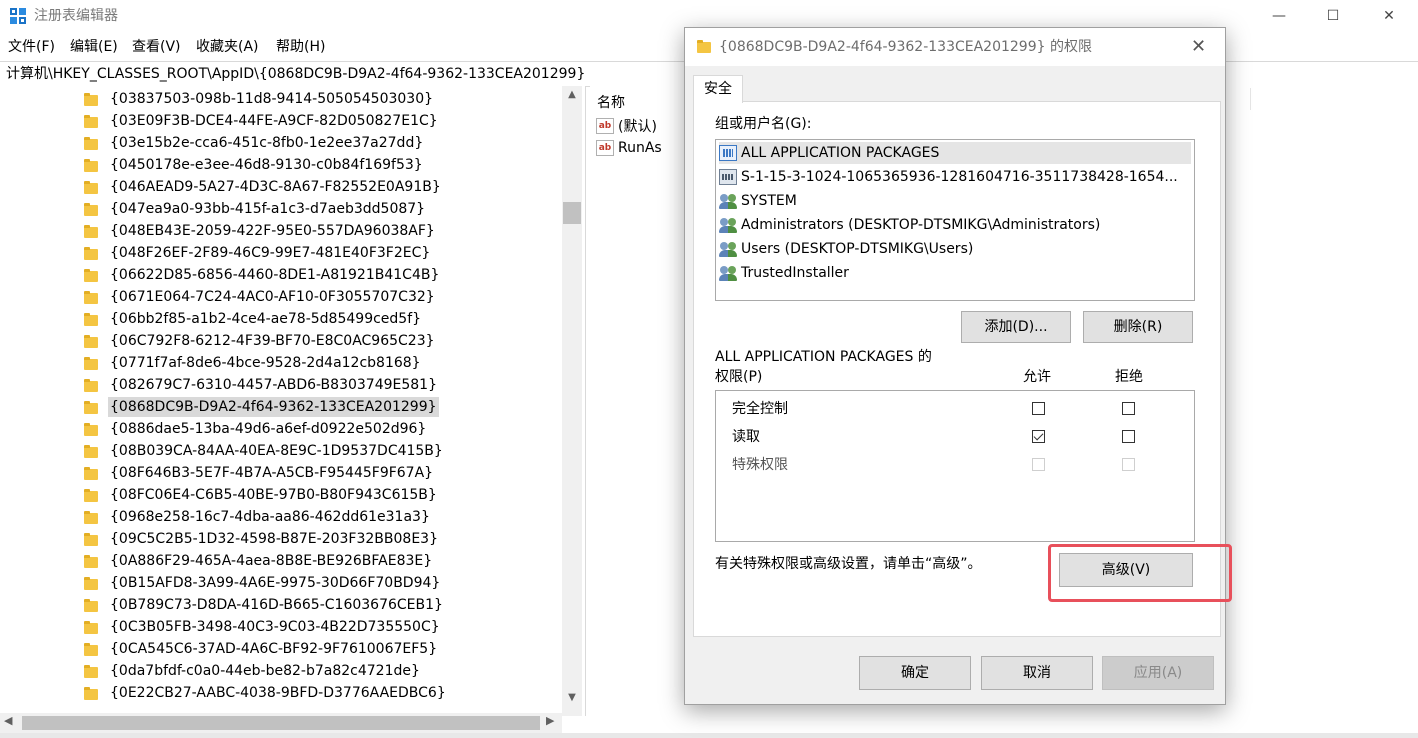  Describe the element at coordinates (709, 735) in the screenshot. I see `status-strip` at that location.